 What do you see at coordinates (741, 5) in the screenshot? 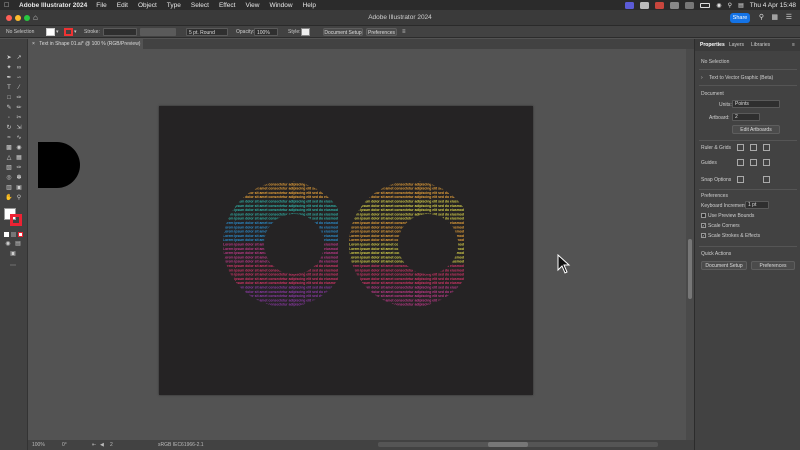
I see `control-center-icon: ▤` at bounding box center [741, 5].